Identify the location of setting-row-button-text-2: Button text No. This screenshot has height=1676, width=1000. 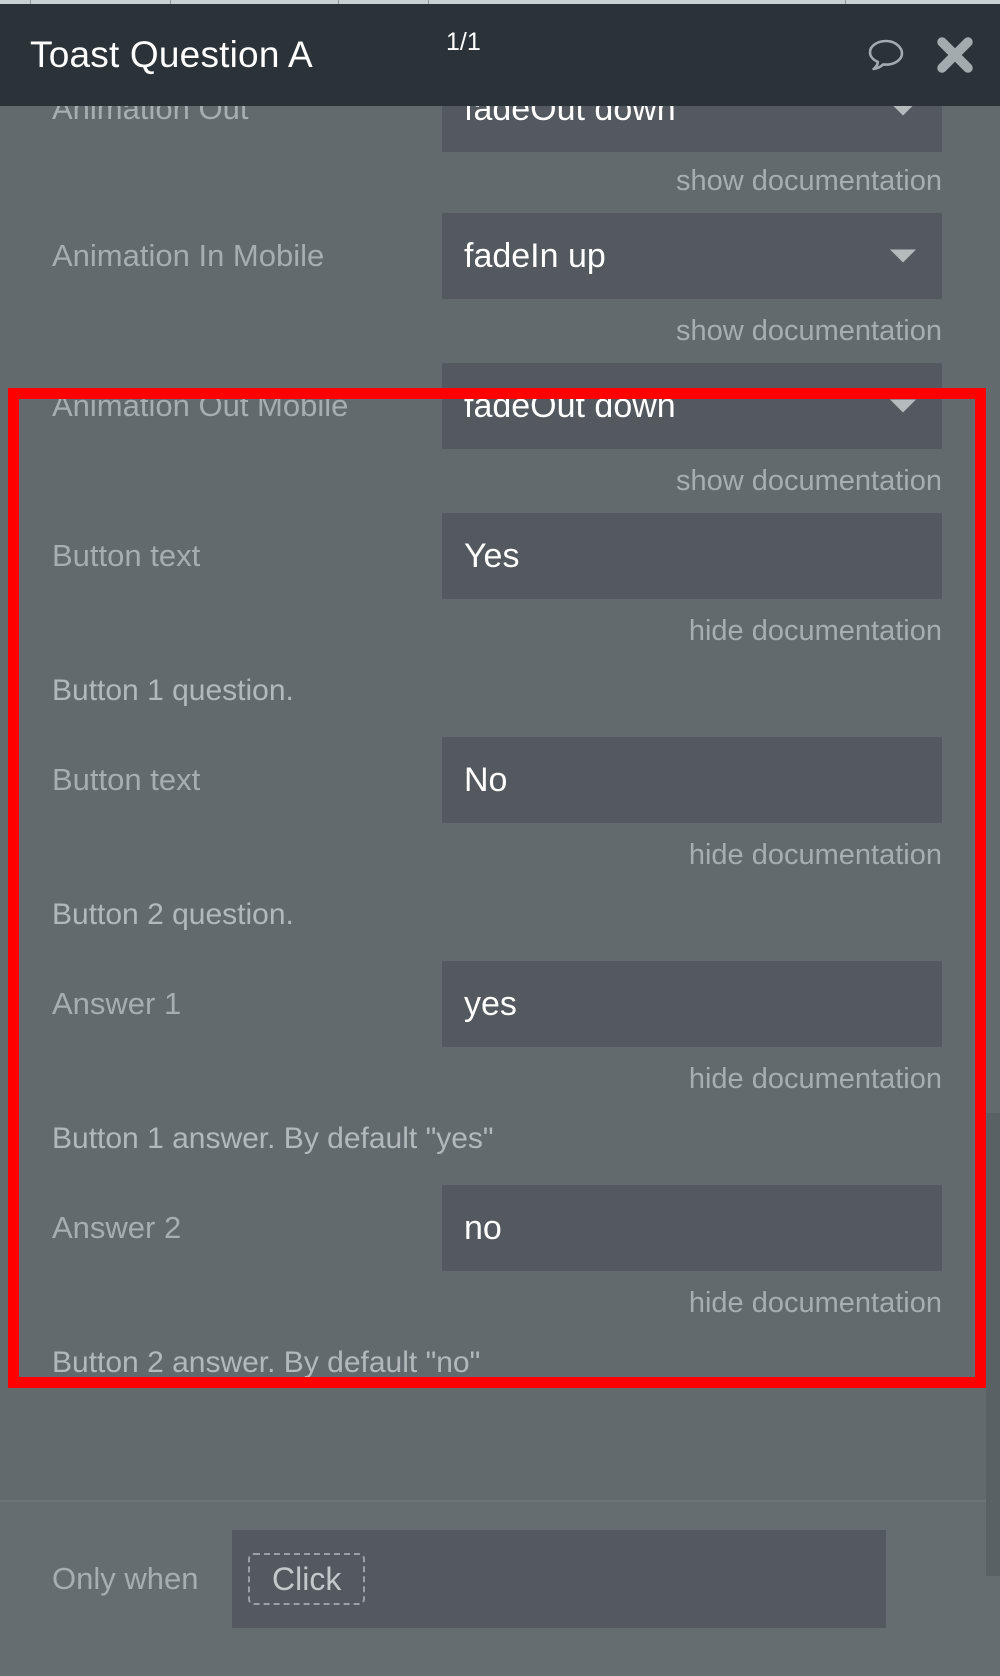
(500, 780).